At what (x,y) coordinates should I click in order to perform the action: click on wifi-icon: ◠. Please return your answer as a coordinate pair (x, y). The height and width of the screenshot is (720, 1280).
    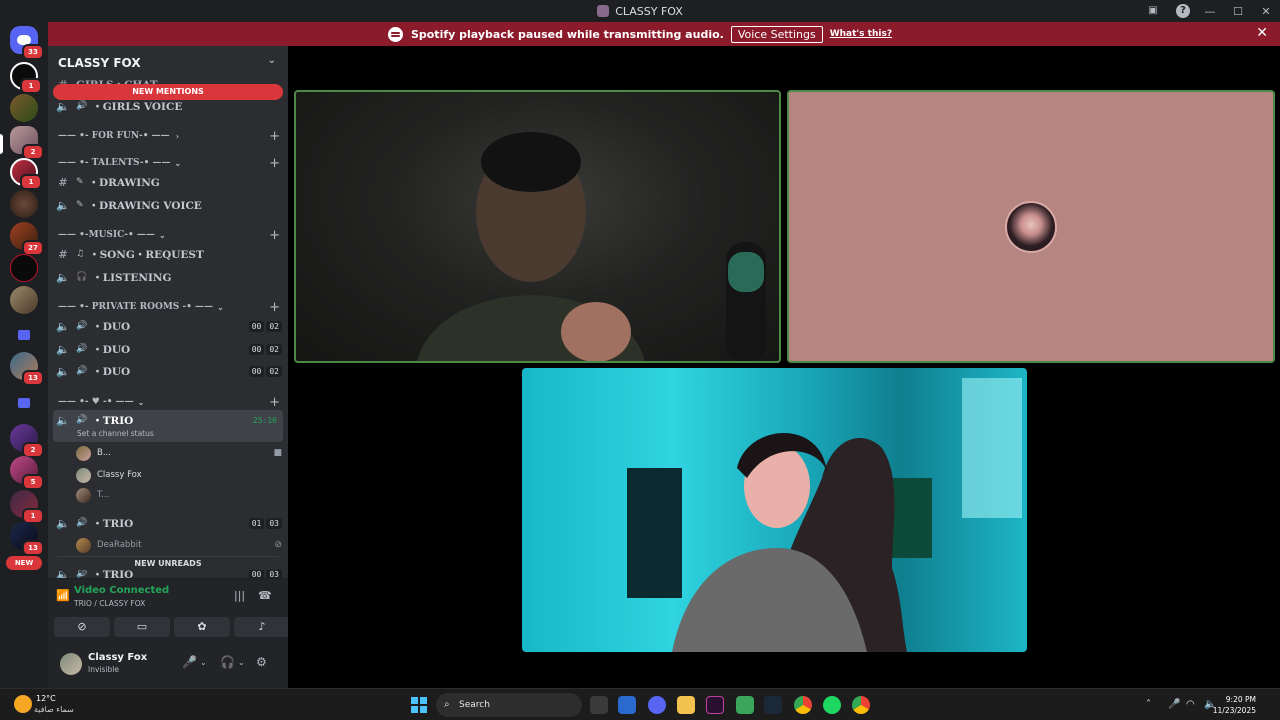
    Looking at the image, I should click on (1190, 704).